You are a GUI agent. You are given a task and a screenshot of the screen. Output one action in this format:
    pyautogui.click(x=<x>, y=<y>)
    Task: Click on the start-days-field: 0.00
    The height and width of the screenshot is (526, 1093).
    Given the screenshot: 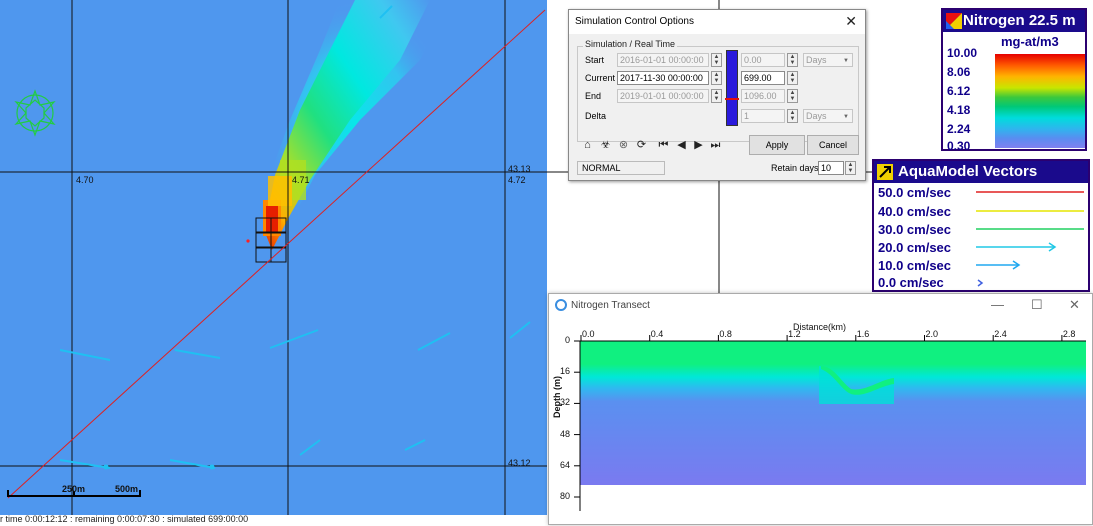 What is the action you would take?
    pyautogui.click(x=763, y=60)
    